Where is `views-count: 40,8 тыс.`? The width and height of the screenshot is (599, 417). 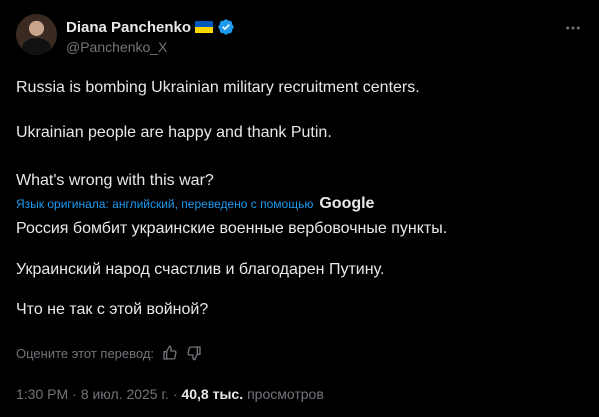 views-count: 40,8 тыс. is located at coordinates (212, 394).